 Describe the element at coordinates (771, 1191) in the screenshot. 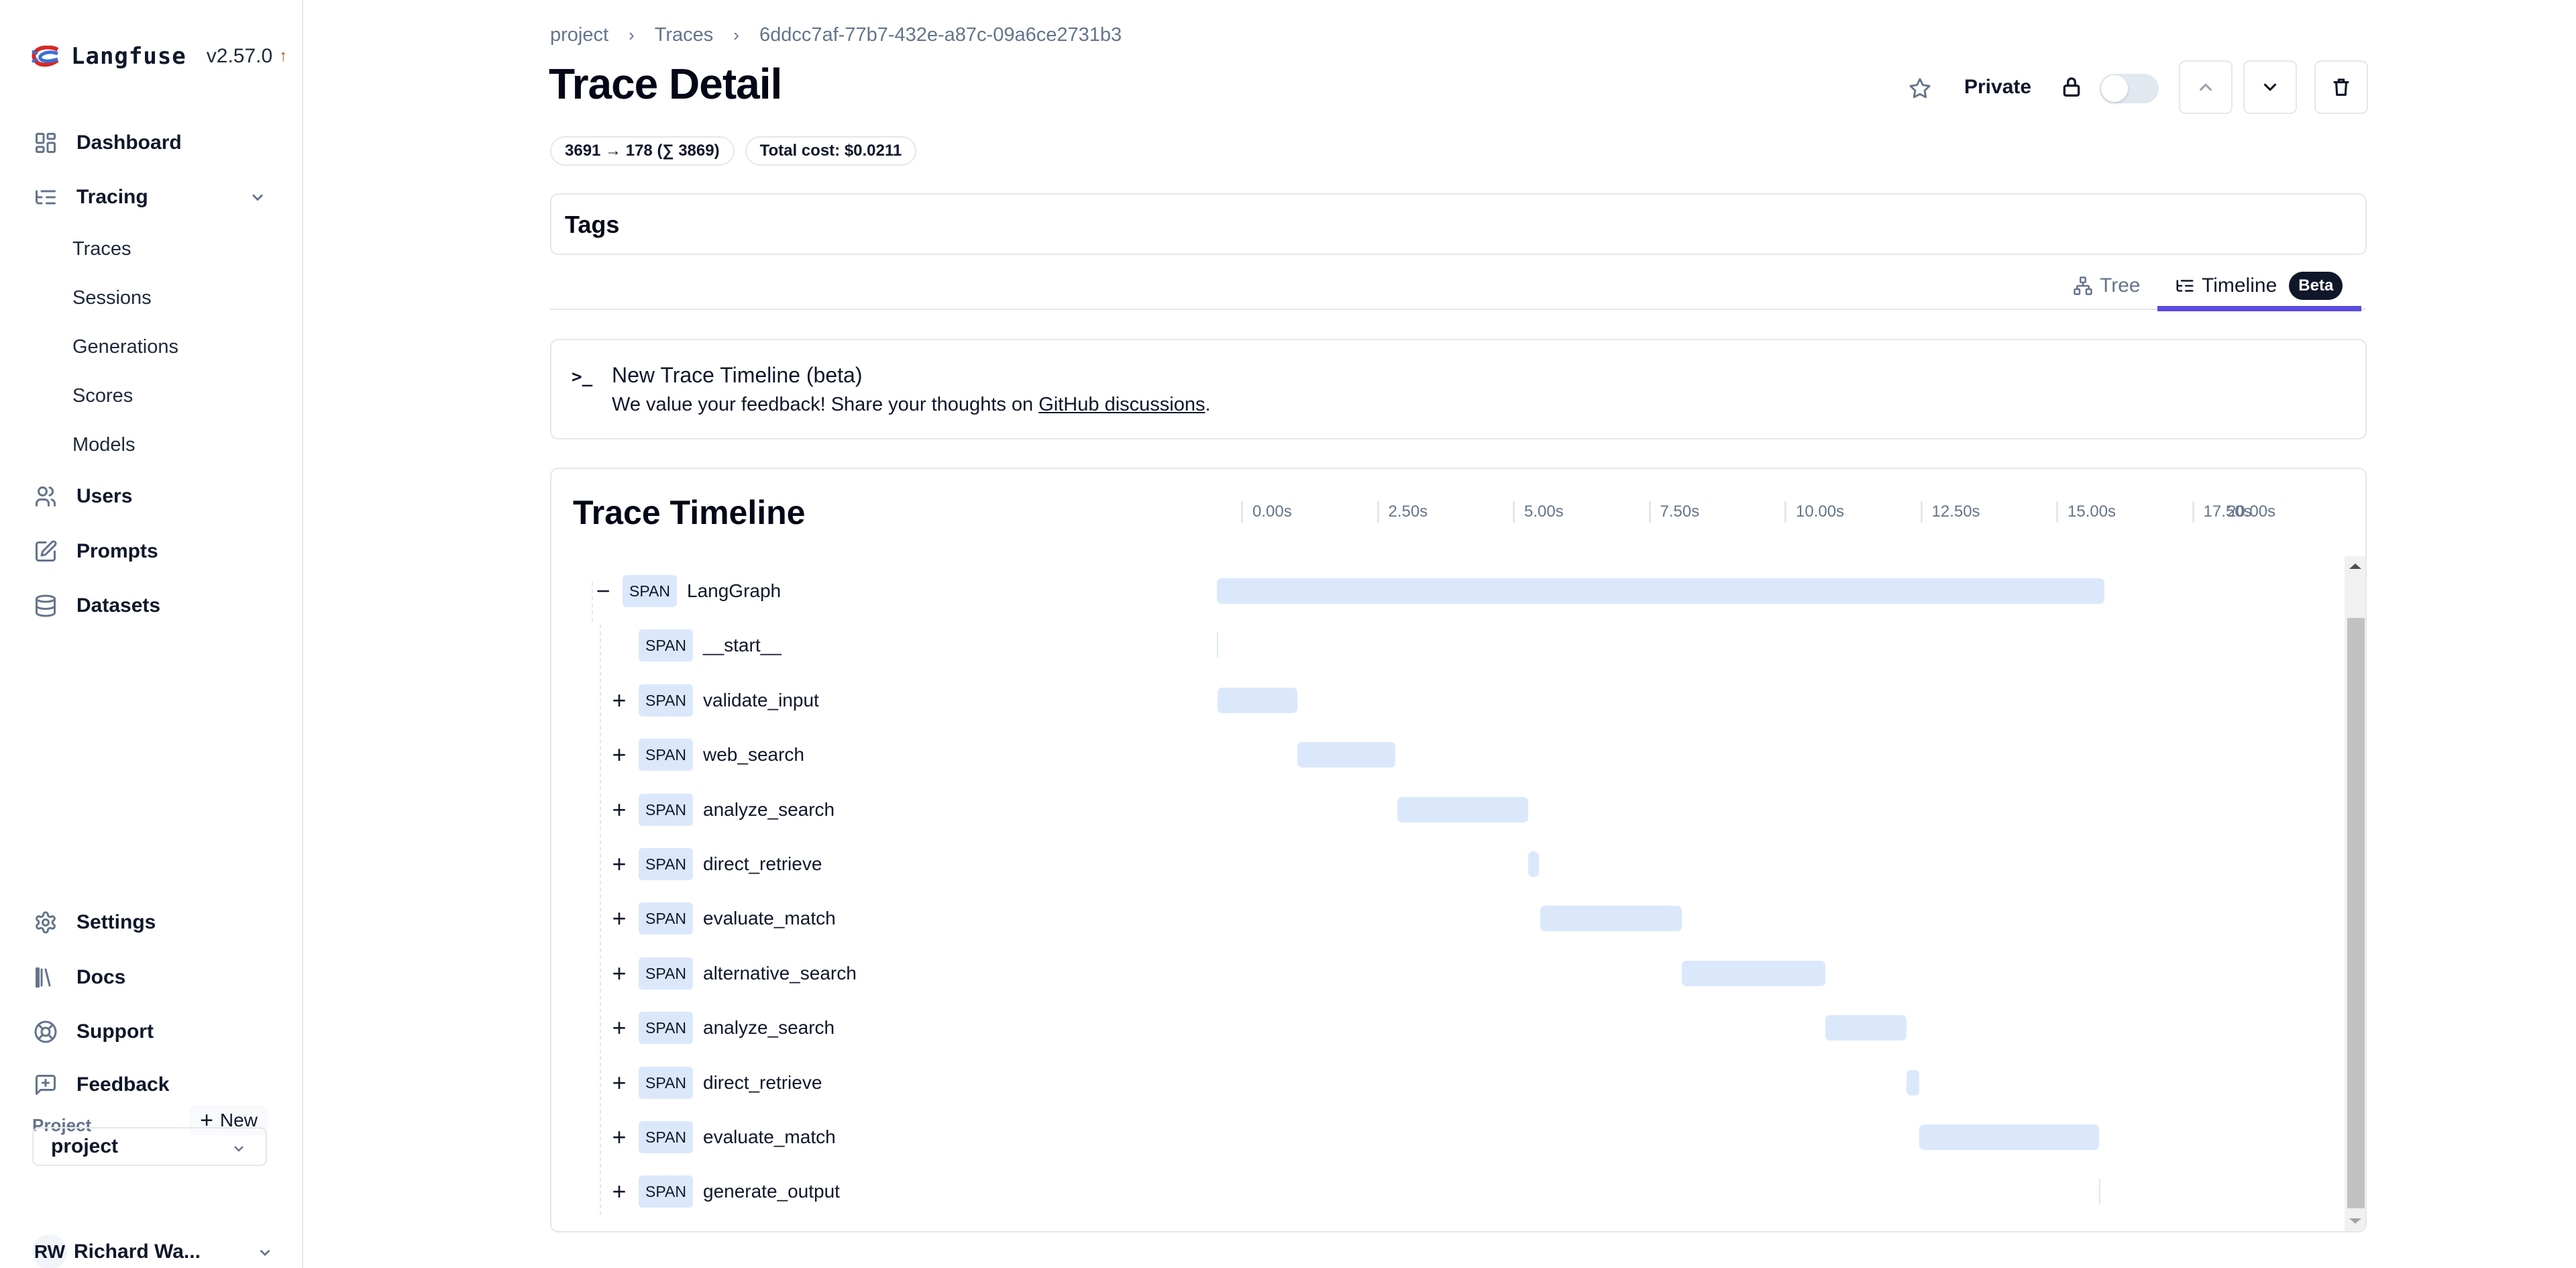

I see `span-name: generate_output` at that location.